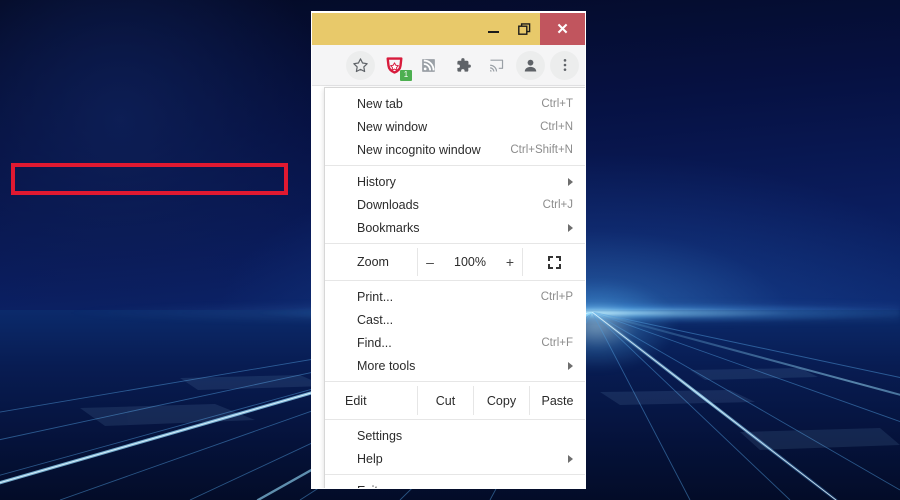  Describe the element at coordinates (455, 342) in the screenshot. I see `menu-item-find: Find... Ctrl+F` at that location.